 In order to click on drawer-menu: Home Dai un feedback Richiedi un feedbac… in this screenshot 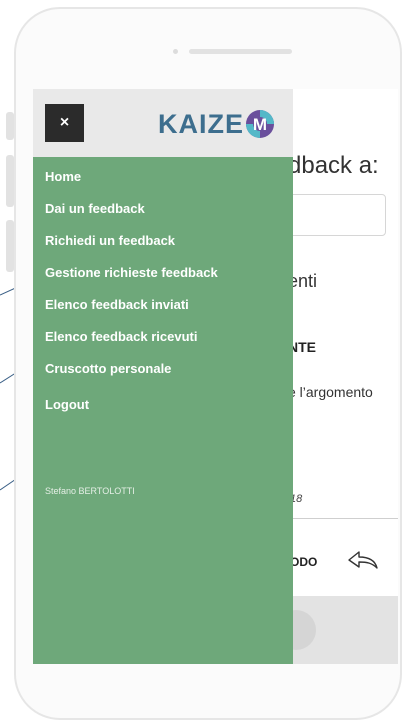, I will do `click(131, 279)`.